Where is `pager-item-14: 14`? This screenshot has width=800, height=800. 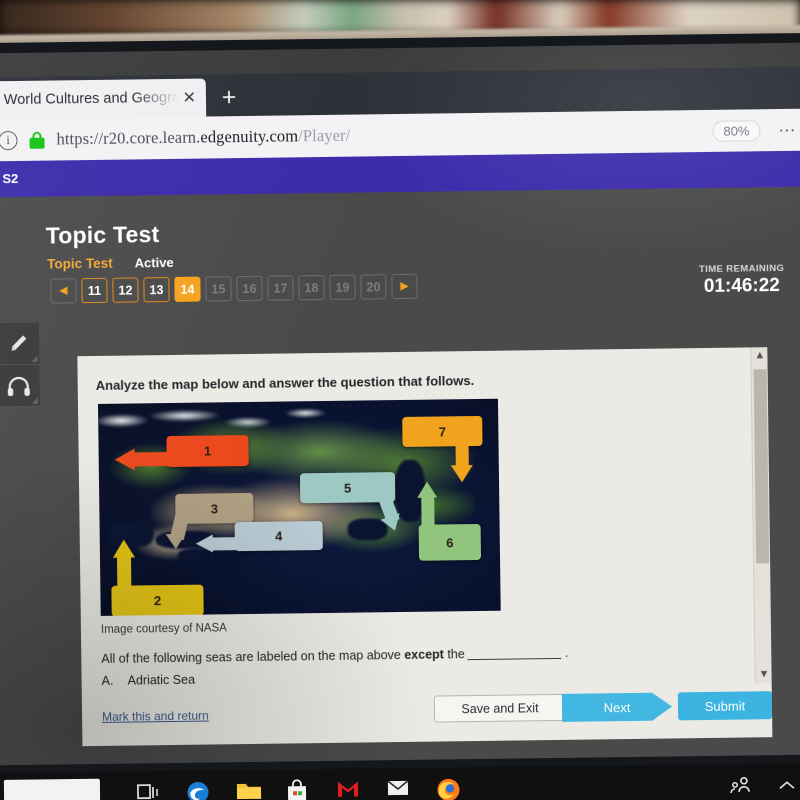
pager-item-14: 14 is located at coordinates (187, 289).